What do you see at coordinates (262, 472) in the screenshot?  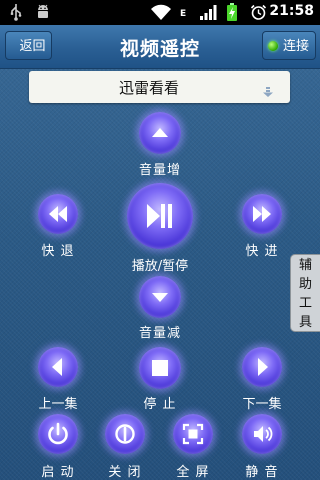 I see `mute-label: 静 音` at bounding box center [262, 472].